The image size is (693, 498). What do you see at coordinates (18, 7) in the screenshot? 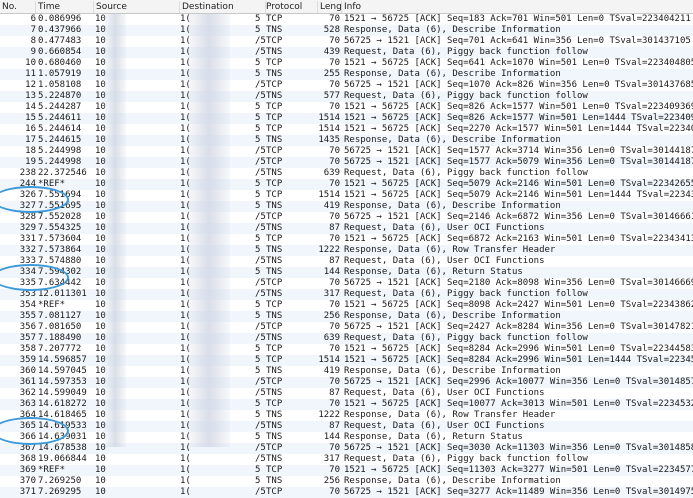
I see `column-header-no: No.` at bounding box center [18, 7].